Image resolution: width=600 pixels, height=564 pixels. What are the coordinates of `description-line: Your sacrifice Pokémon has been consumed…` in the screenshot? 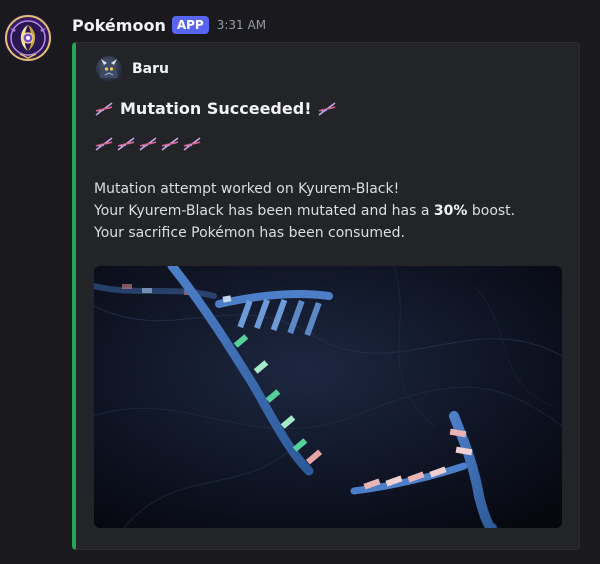 It's located at (249, 233).